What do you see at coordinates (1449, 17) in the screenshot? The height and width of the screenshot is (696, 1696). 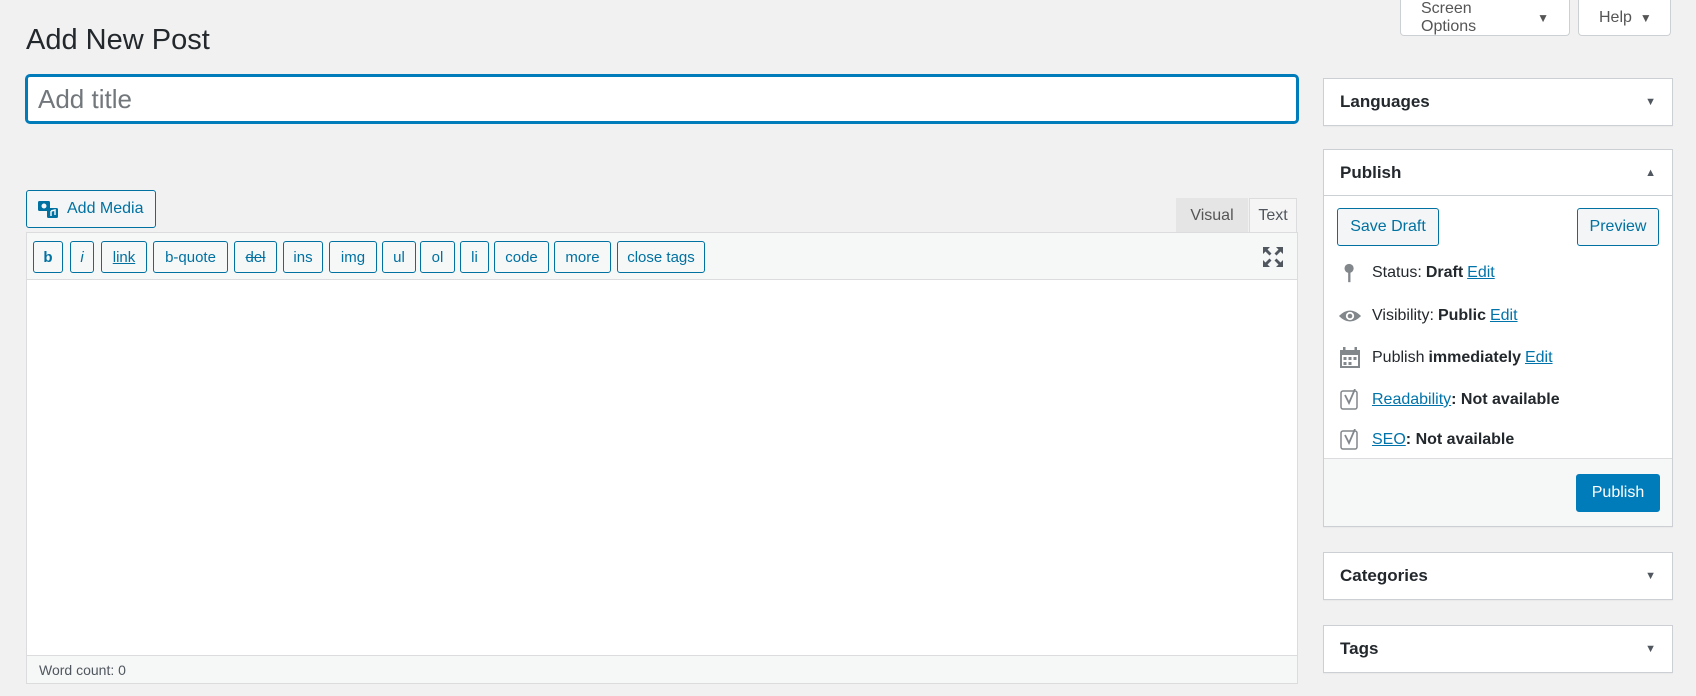 I see `screen-options-label: Screen Options` at bounding box center [1449, 17].